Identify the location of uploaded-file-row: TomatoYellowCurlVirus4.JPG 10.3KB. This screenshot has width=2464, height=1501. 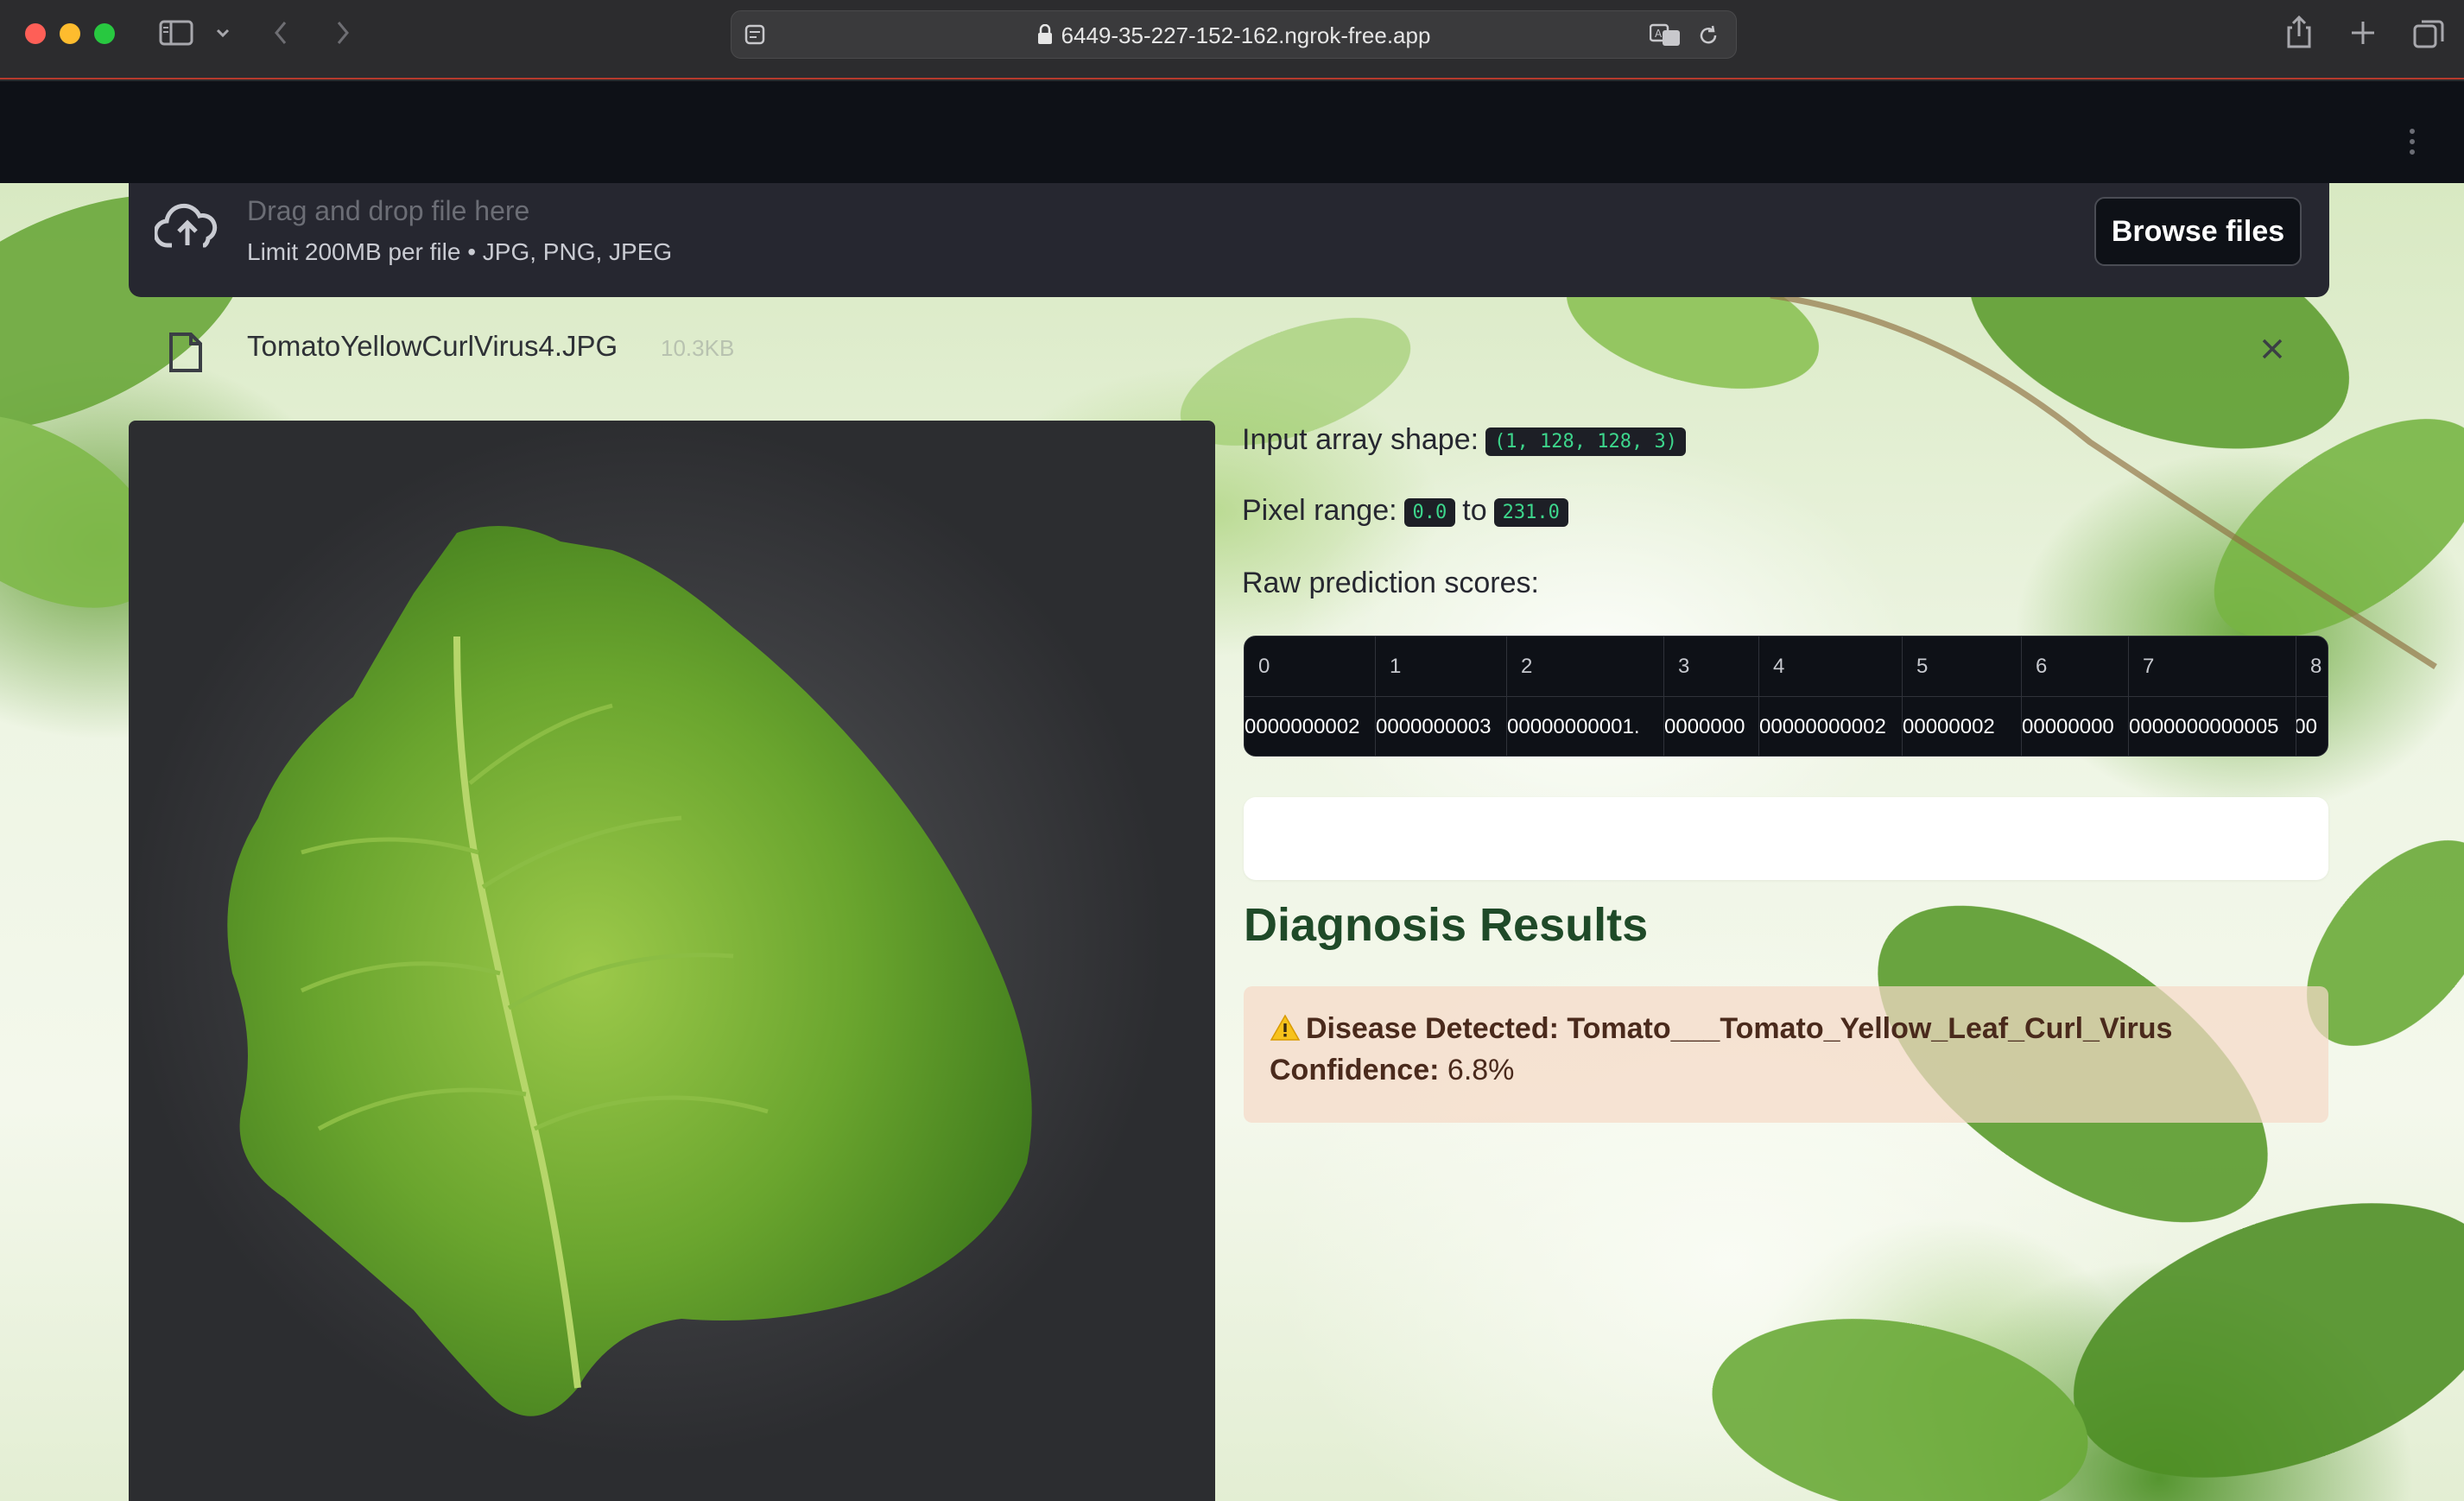
(1229, 350).